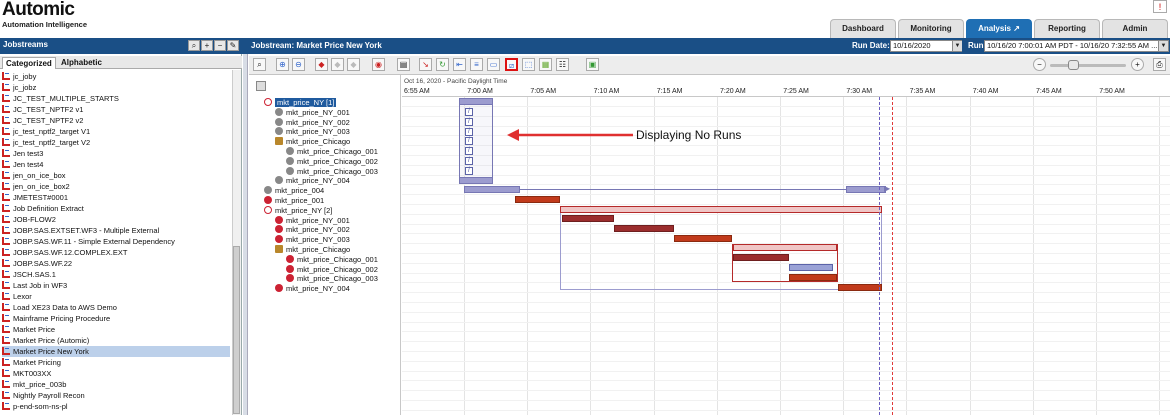  Describe the element at coordinates (528, 64) in the screenshot. I see `select-area-icon: ⬚` at that location.